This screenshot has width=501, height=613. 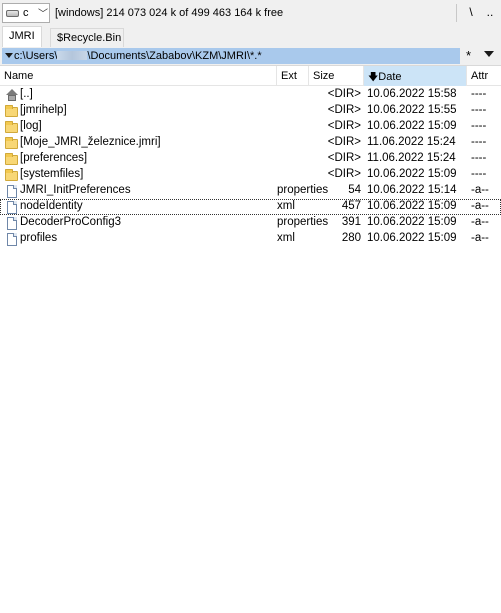 I want to click on chevron-down-icon: ﹀, so click(x=43, y=14).